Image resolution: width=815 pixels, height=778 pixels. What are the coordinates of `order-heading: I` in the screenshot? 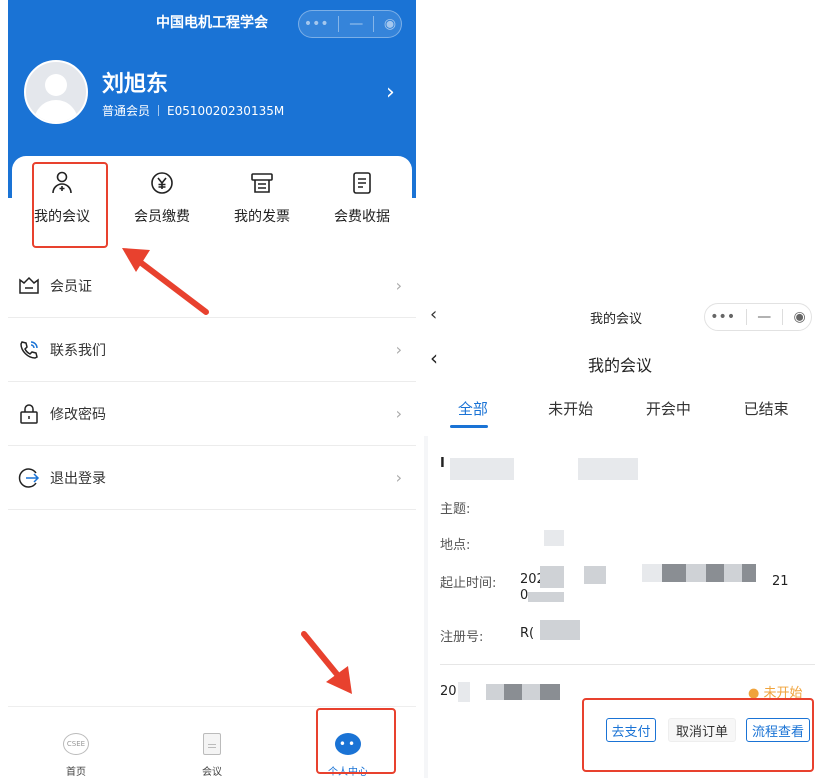 It's located at (442, 463).